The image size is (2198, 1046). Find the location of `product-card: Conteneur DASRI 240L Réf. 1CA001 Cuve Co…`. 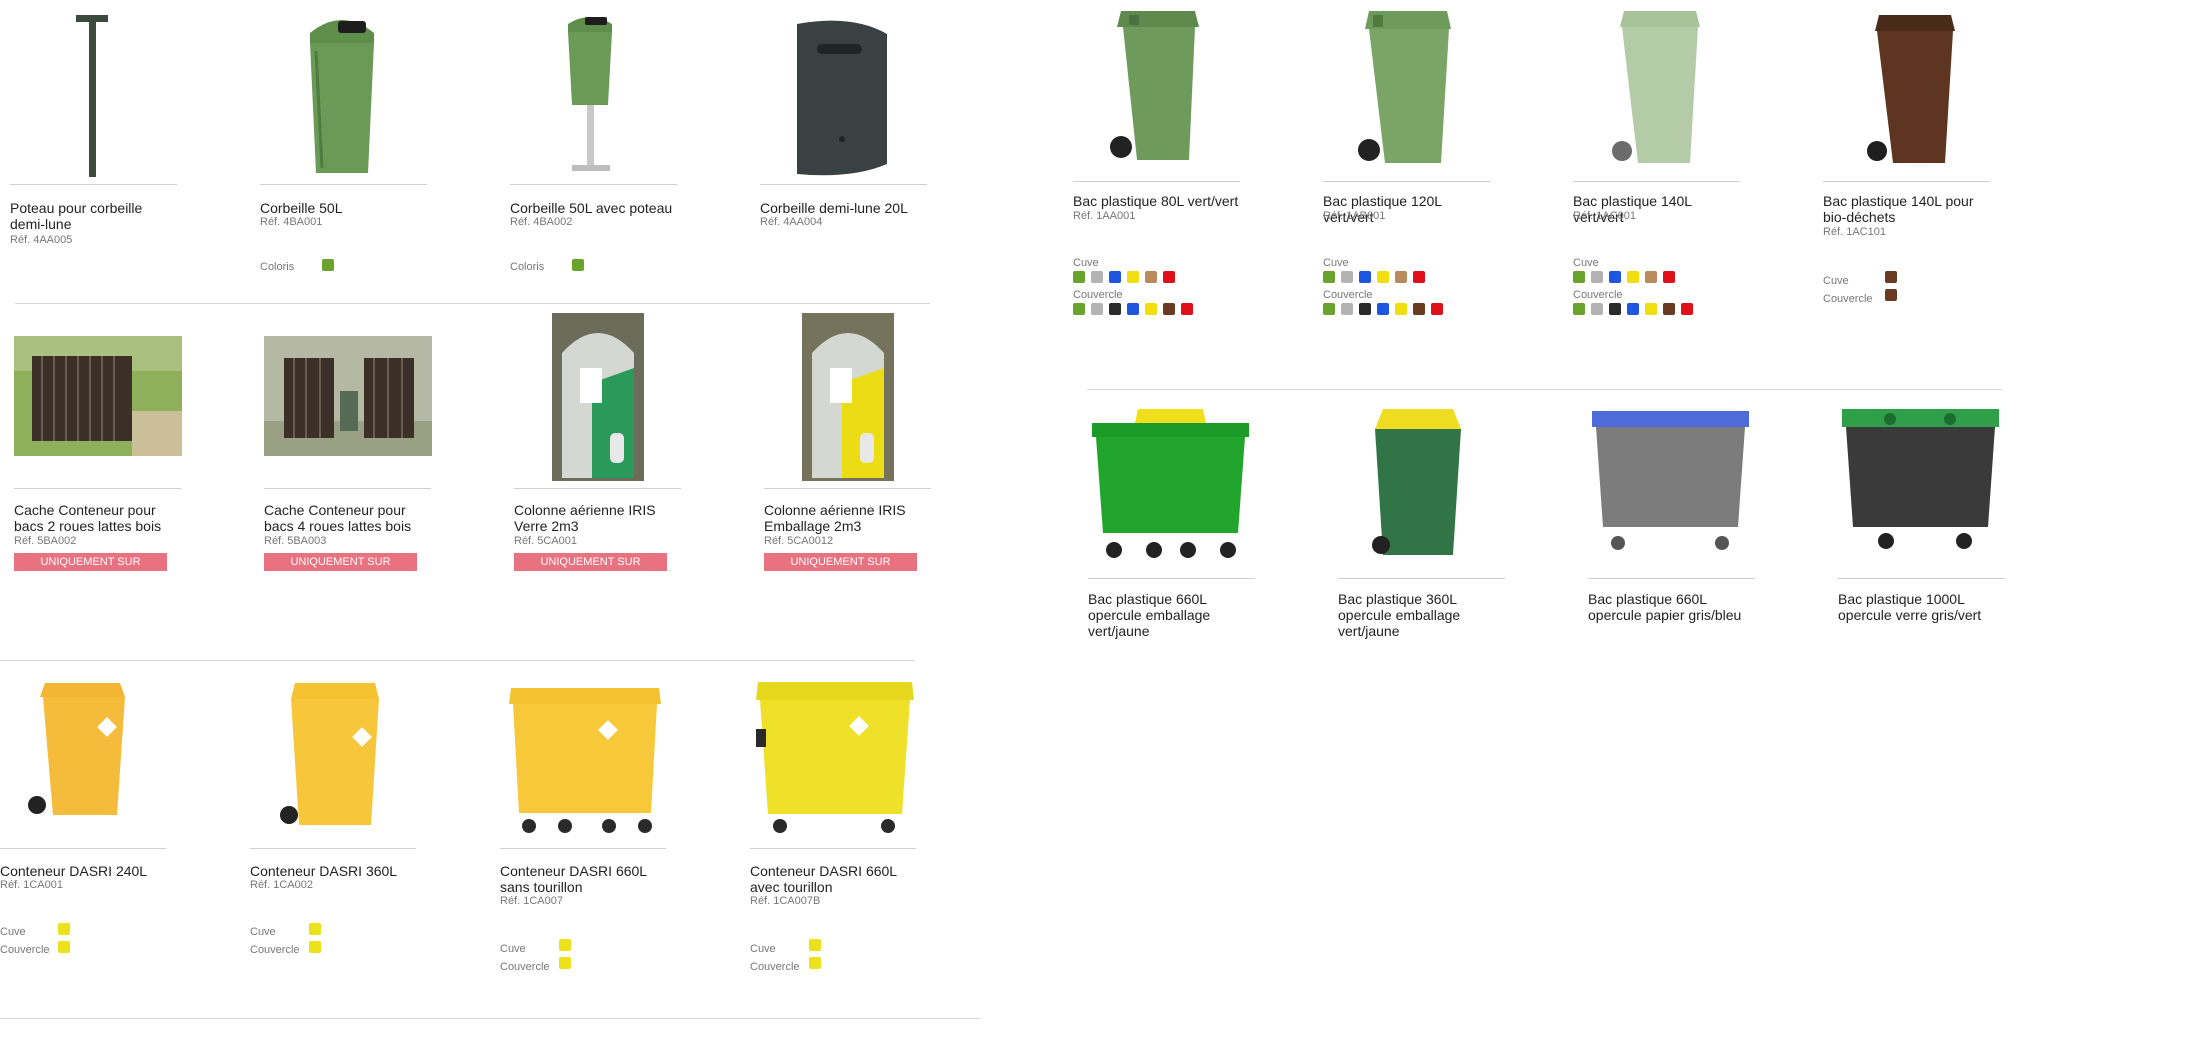

product-card: Conteneur DASRI 240L Réf. 1CA001 Cuve Co… is located at coordinates (85, 815).